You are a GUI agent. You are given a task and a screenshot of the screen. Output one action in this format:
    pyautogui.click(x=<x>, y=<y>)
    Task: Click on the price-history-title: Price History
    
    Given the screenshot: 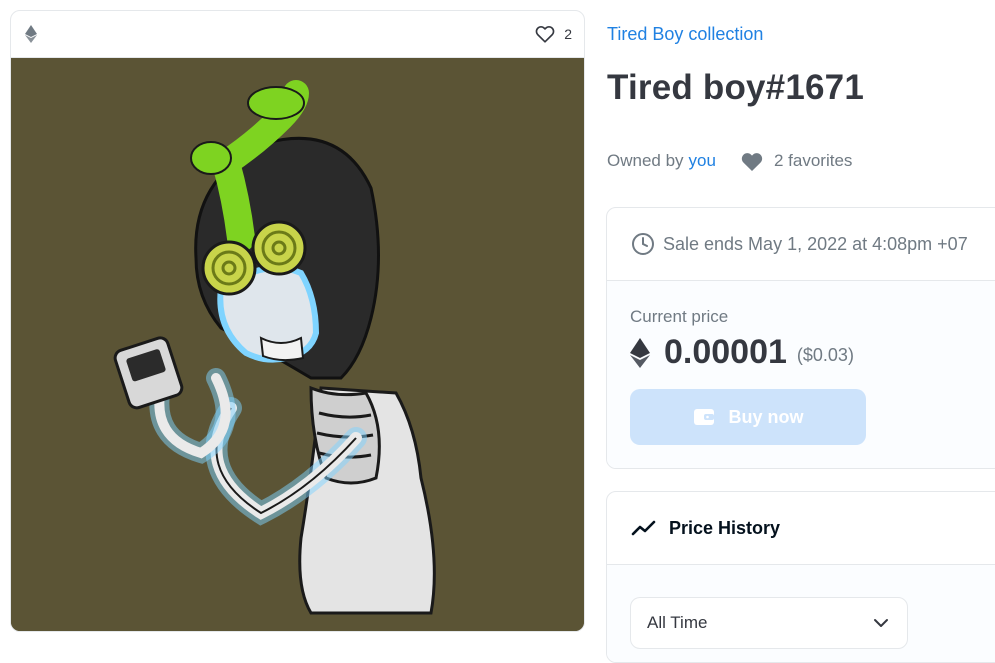 What is the action you would take?
    pyautogui.click(x=725, y=527)
    